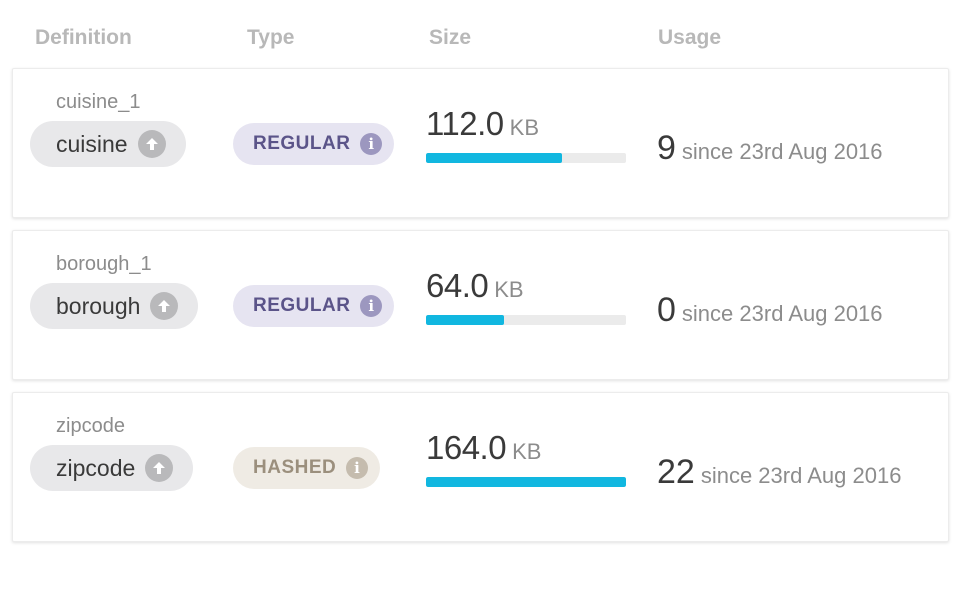  I want to click on index-field-pill: cuisine, so click(108, 144).